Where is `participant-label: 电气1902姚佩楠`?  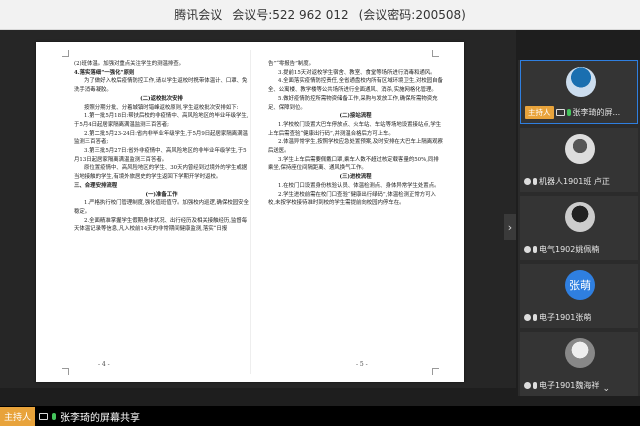 participant-label: 电气1902姚佩楠 is located at coordinates (579, 249).